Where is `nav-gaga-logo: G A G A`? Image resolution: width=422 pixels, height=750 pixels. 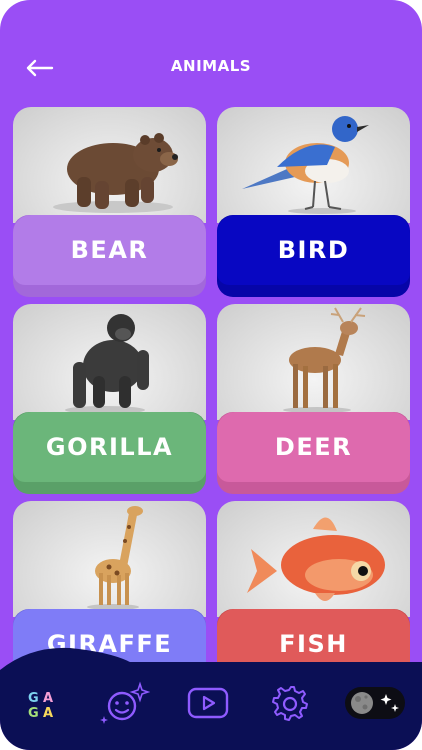 nav-gaga-logo: G A G A is located at coordinates (42, 704).